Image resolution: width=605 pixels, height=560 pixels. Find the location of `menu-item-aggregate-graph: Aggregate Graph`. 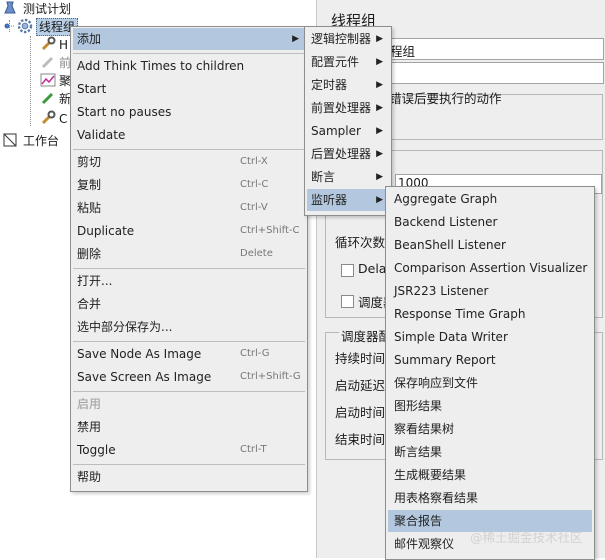

menu-item-aggregate-graph: Aggregate Graph is located at coordinates (490, 199).